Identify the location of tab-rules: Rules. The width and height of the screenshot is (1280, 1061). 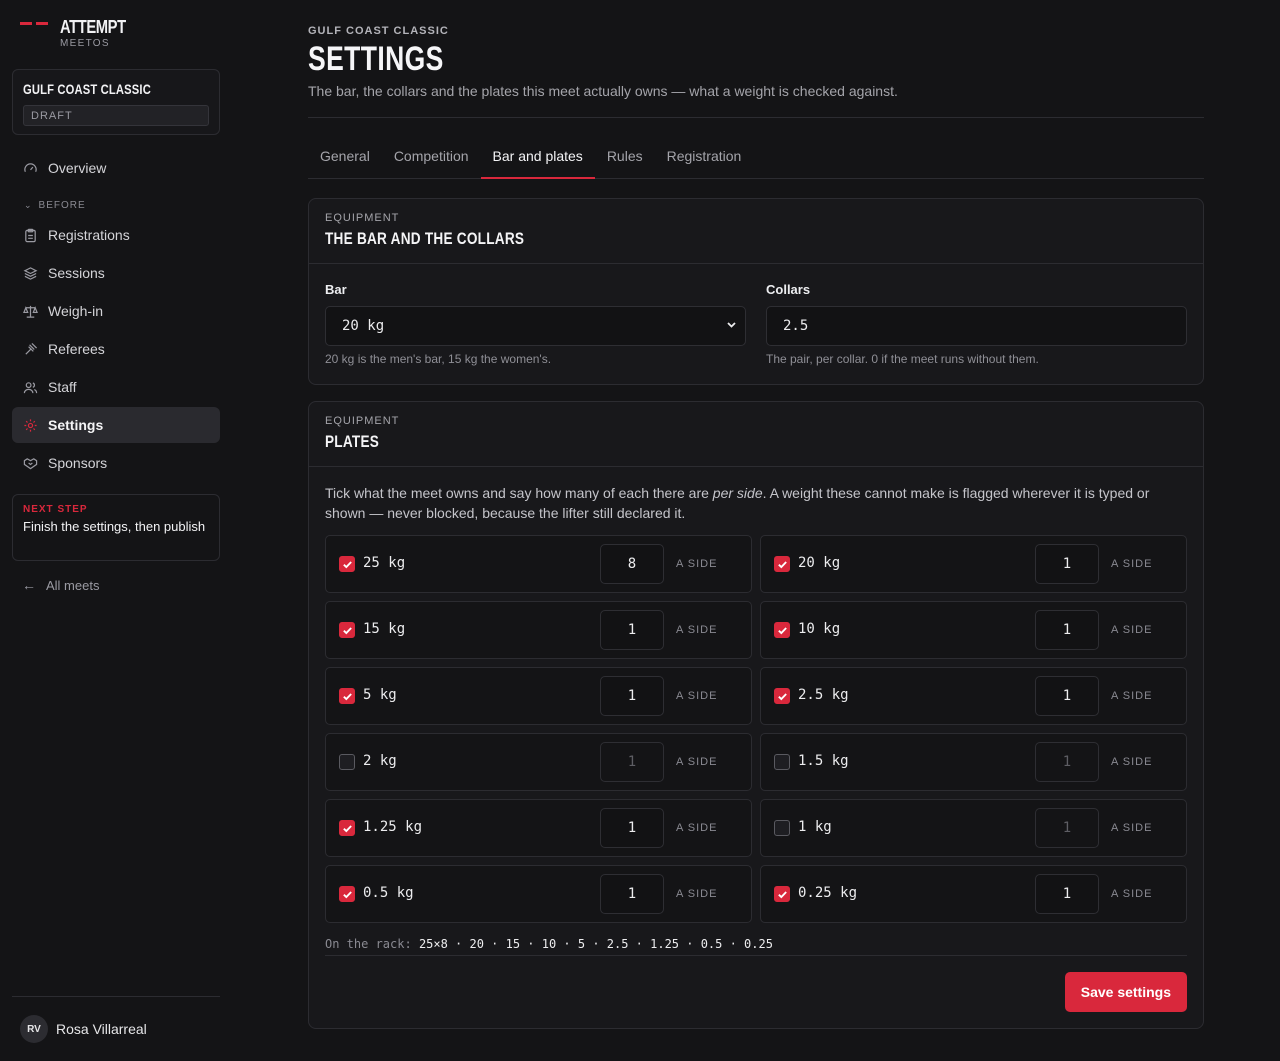
(625, 158).